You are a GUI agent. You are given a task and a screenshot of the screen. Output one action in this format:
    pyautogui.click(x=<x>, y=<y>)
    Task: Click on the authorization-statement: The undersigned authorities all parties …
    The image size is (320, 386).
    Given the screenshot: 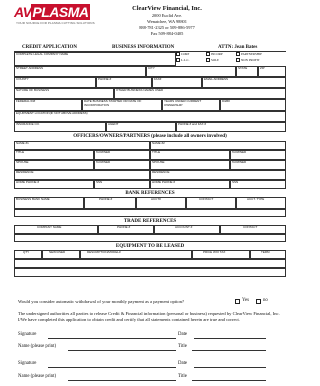 What is the action you would take?
    pyautogui.click(x=149, y=316)
    